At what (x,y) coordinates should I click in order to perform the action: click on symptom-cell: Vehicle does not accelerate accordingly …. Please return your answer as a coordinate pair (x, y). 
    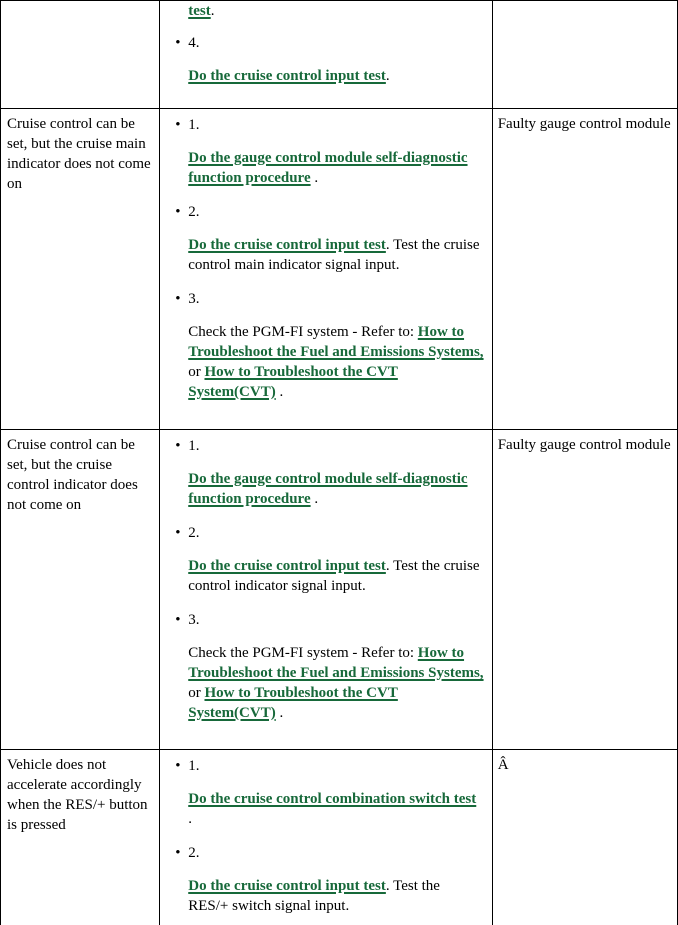
    Looking at the image, I should click on (80, 837).